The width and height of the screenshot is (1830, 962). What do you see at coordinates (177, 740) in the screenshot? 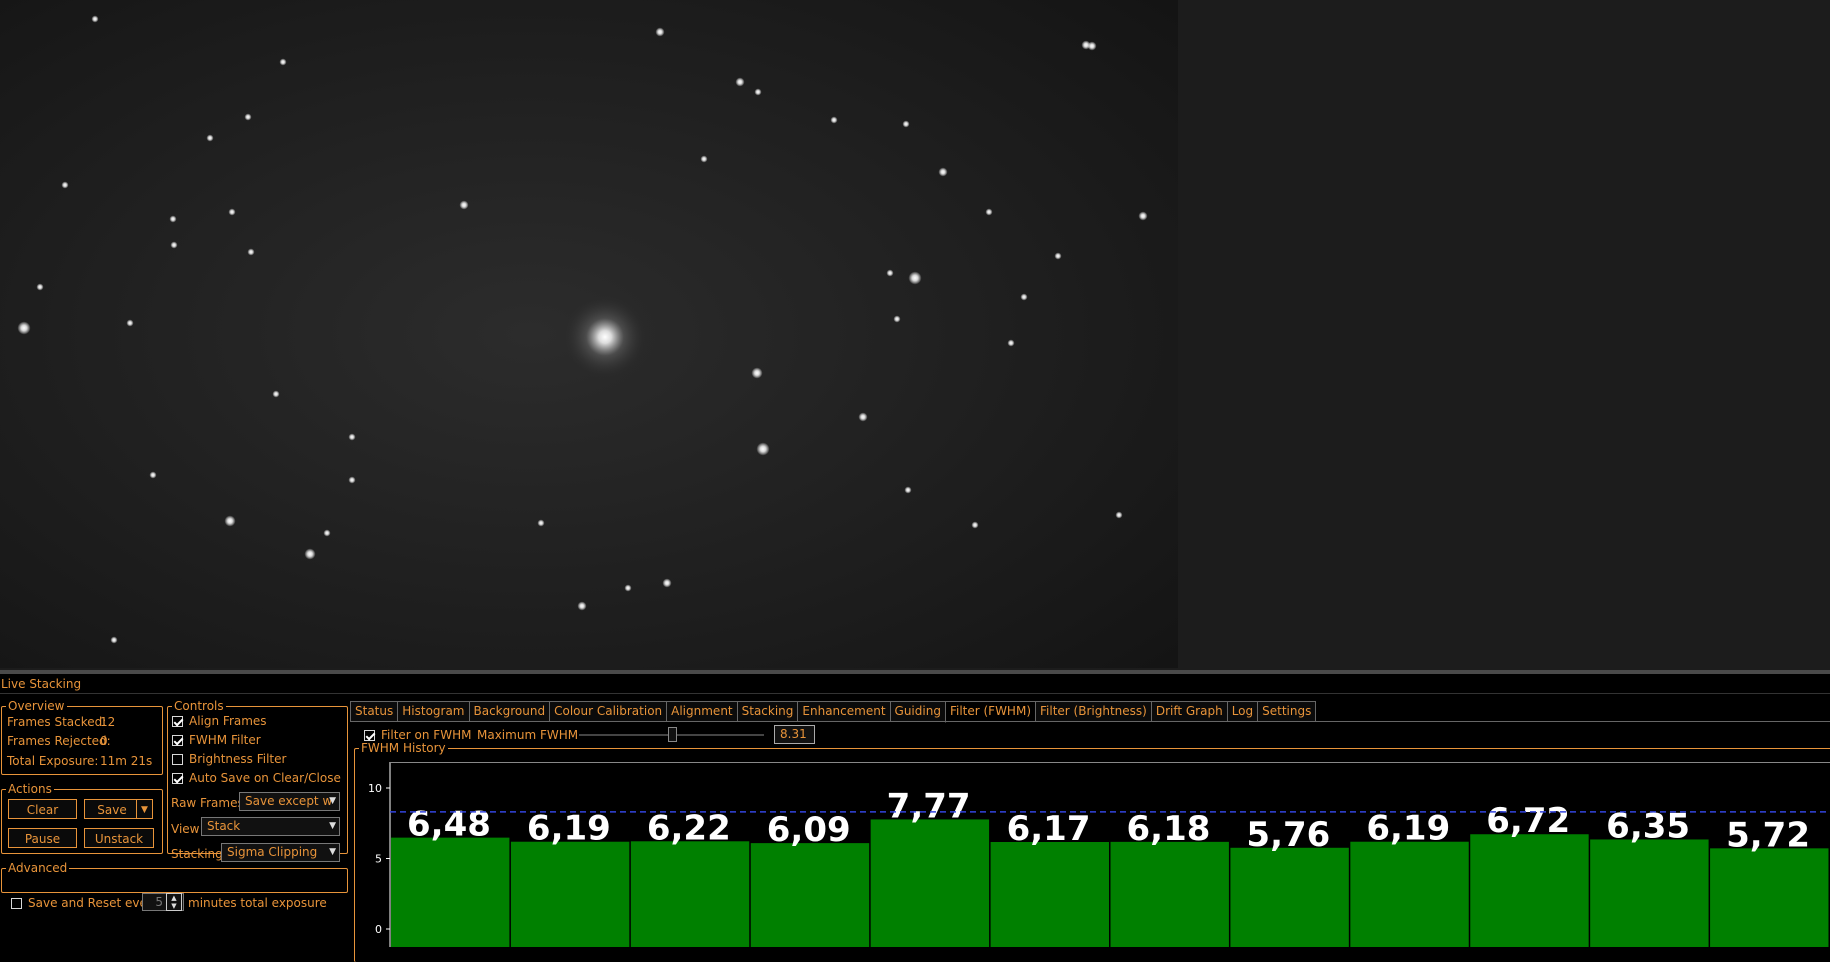
I see `fwhm-filter-check-icon` at bounding box center [177, 740].